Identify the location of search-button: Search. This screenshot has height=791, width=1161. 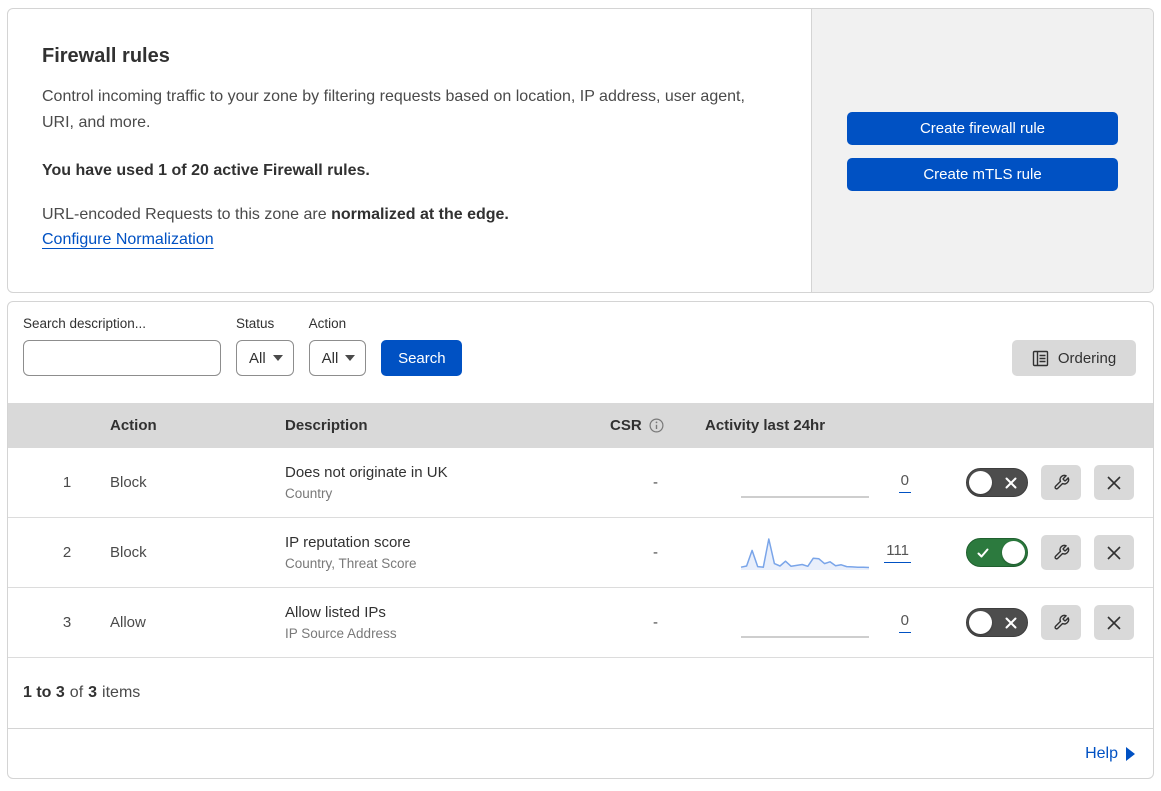
(422, 358).